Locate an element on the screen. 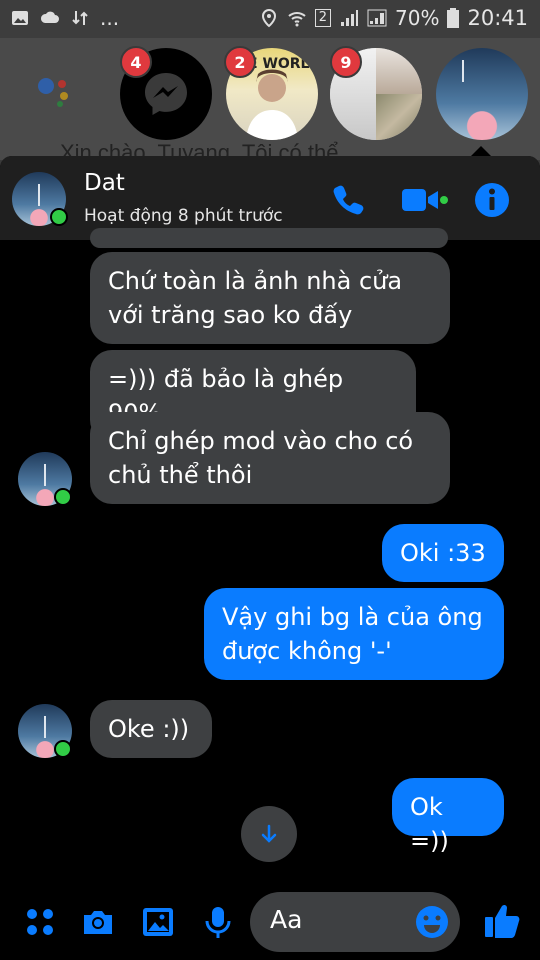  image-notification-icon is located at coordinates (20, 18).